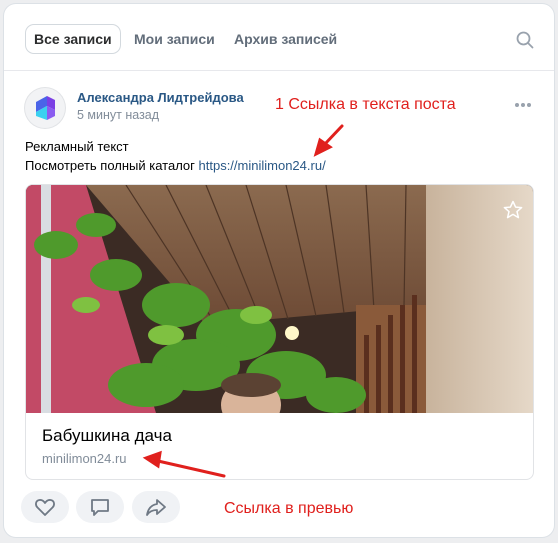 This screenshot has height=543, width=558. What do you see at coordinates (84, 458) in the screenshot?
I see `preview-domain: minilimon24.ru` at bounding box center [84, 458].